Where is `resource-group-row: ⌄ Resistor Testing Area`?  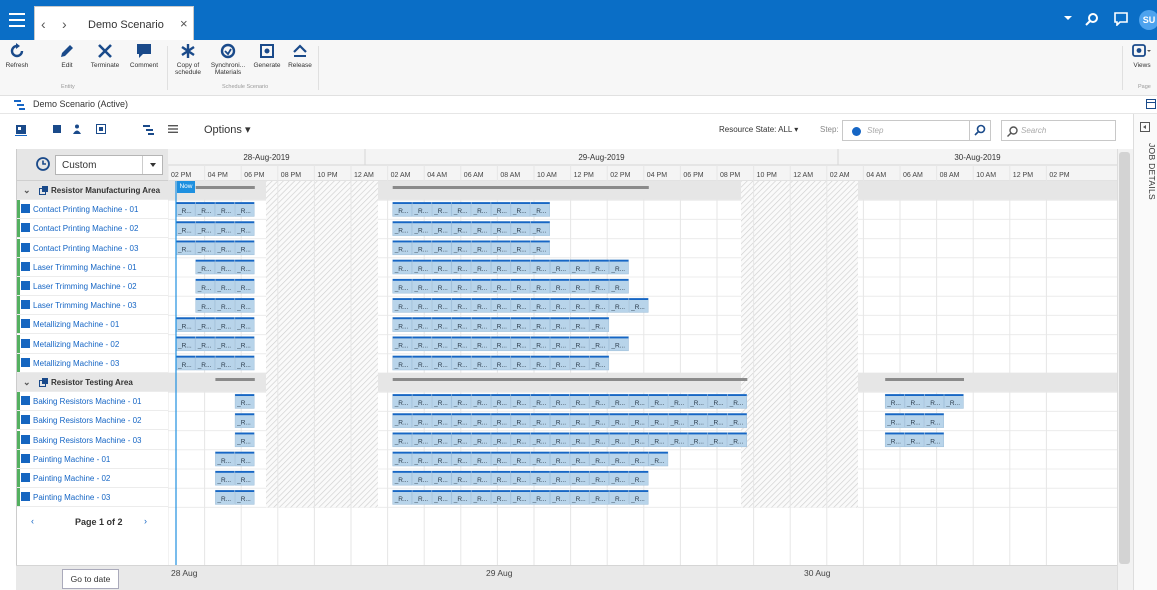
resource-group-row: ⌄ Resistor Testing Area is located at coordinates (92, 382).